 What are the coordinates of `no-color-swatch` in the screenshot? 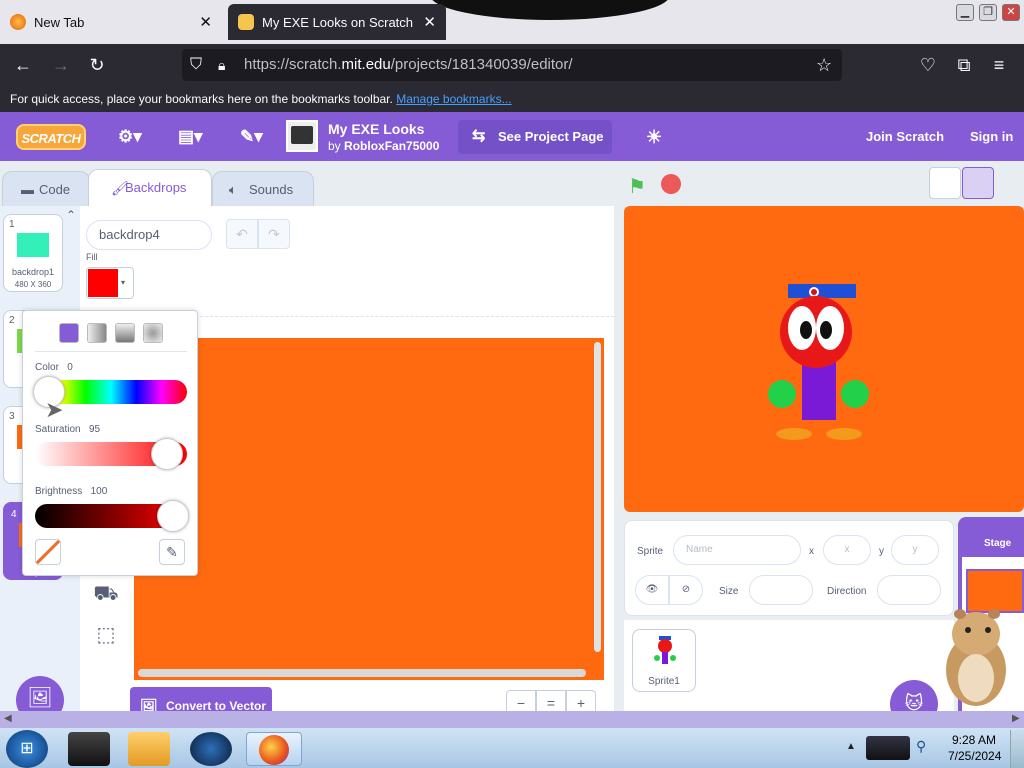 It's located at (48, 552).